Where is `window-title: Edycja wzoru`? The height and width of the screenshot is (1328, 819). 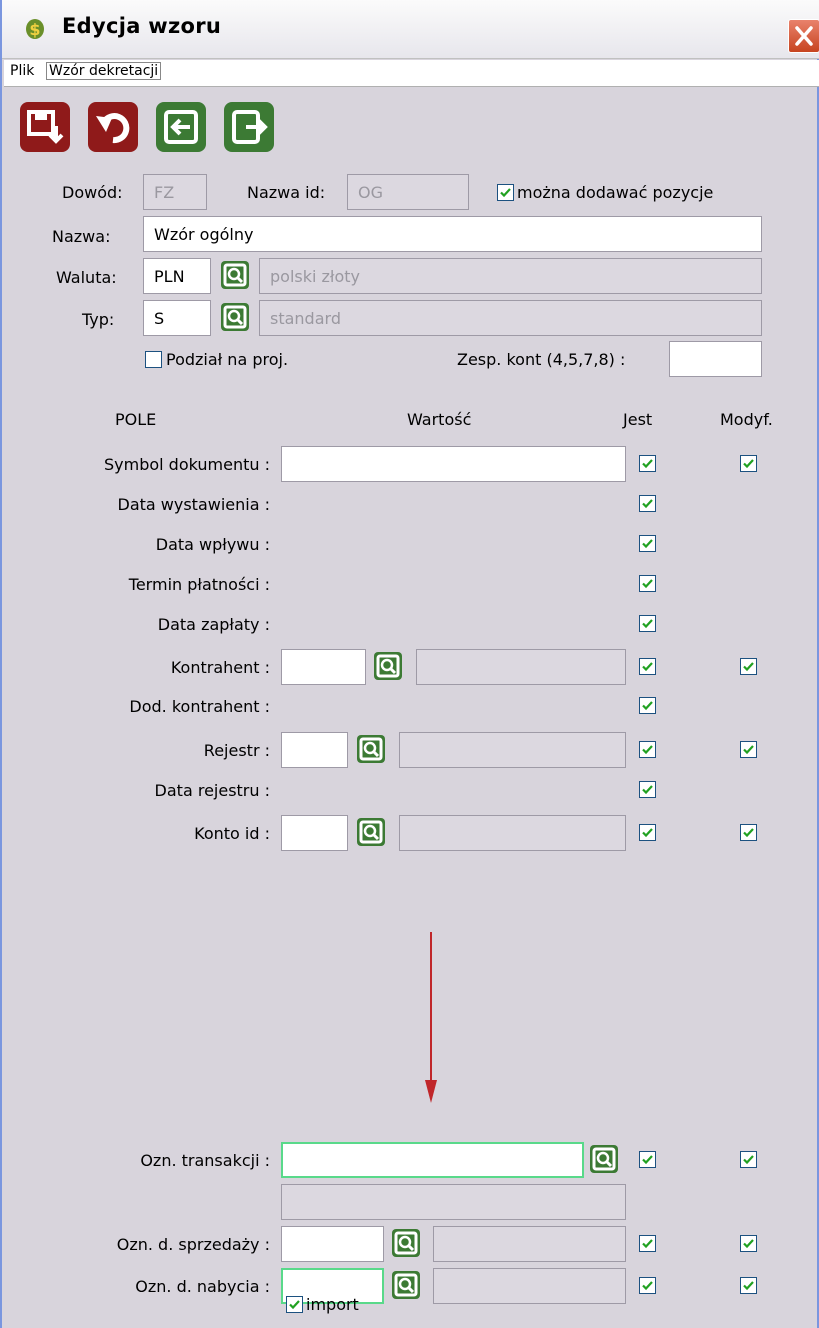 window-title: Edycja wzoru is located at coordinates (142, 26).